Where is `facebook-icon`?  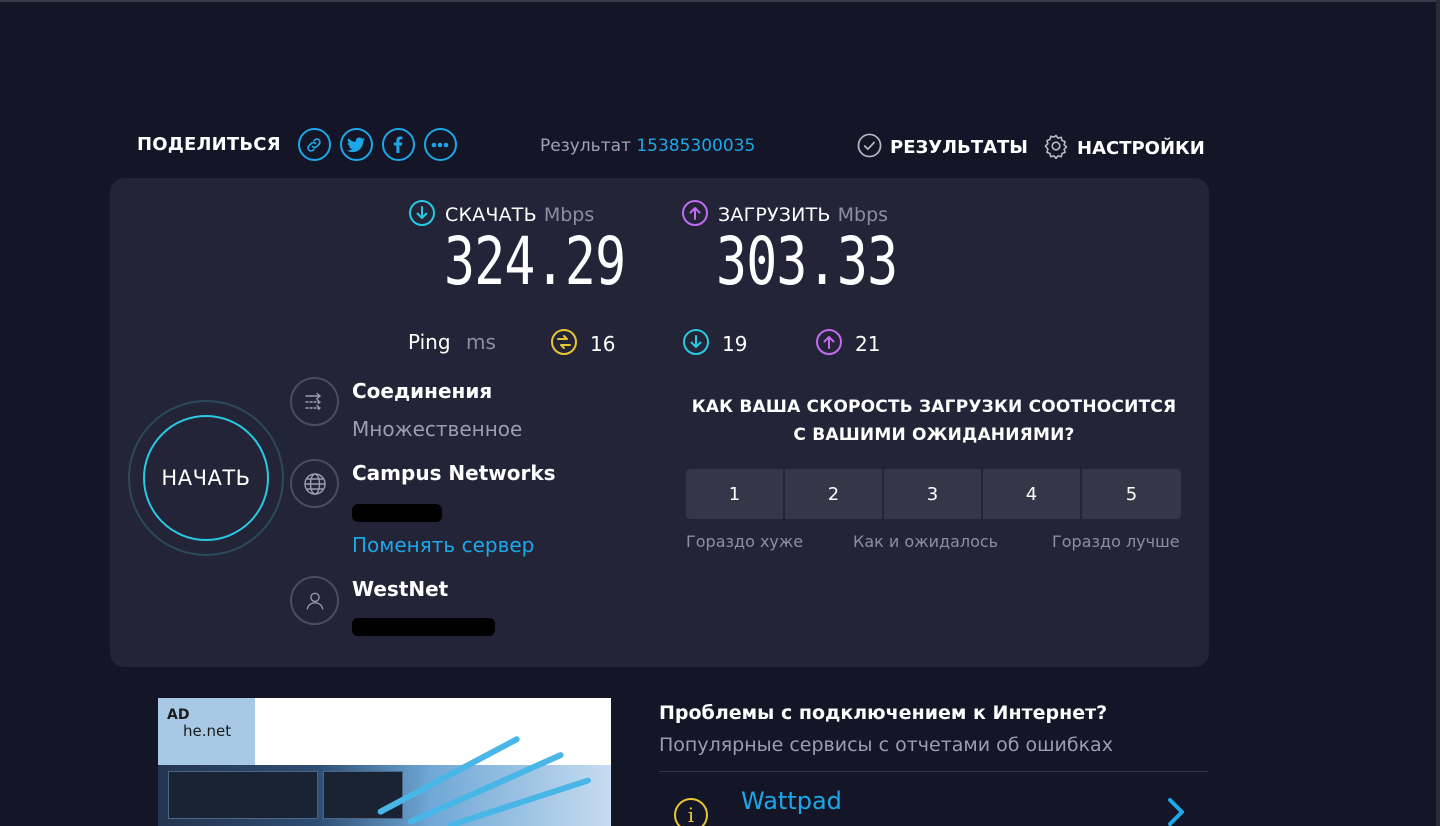 facebook-icon is located at coordinates (398, 144).